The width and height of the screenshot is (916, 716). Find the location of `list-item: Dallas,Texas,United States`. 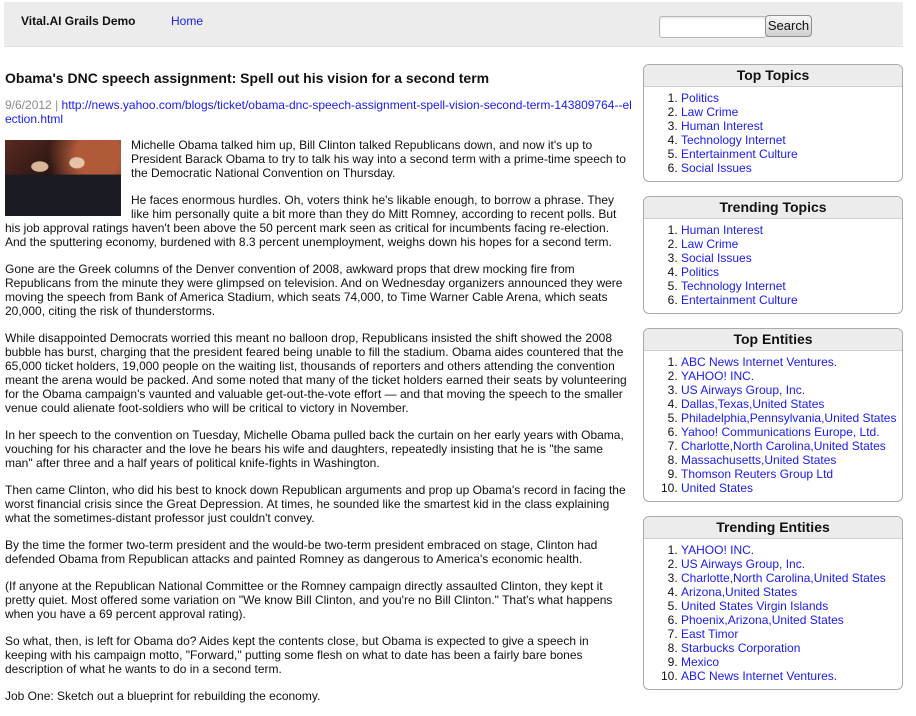

list-item: Dallas,Texas,United States is located at coordinates (791, 404).